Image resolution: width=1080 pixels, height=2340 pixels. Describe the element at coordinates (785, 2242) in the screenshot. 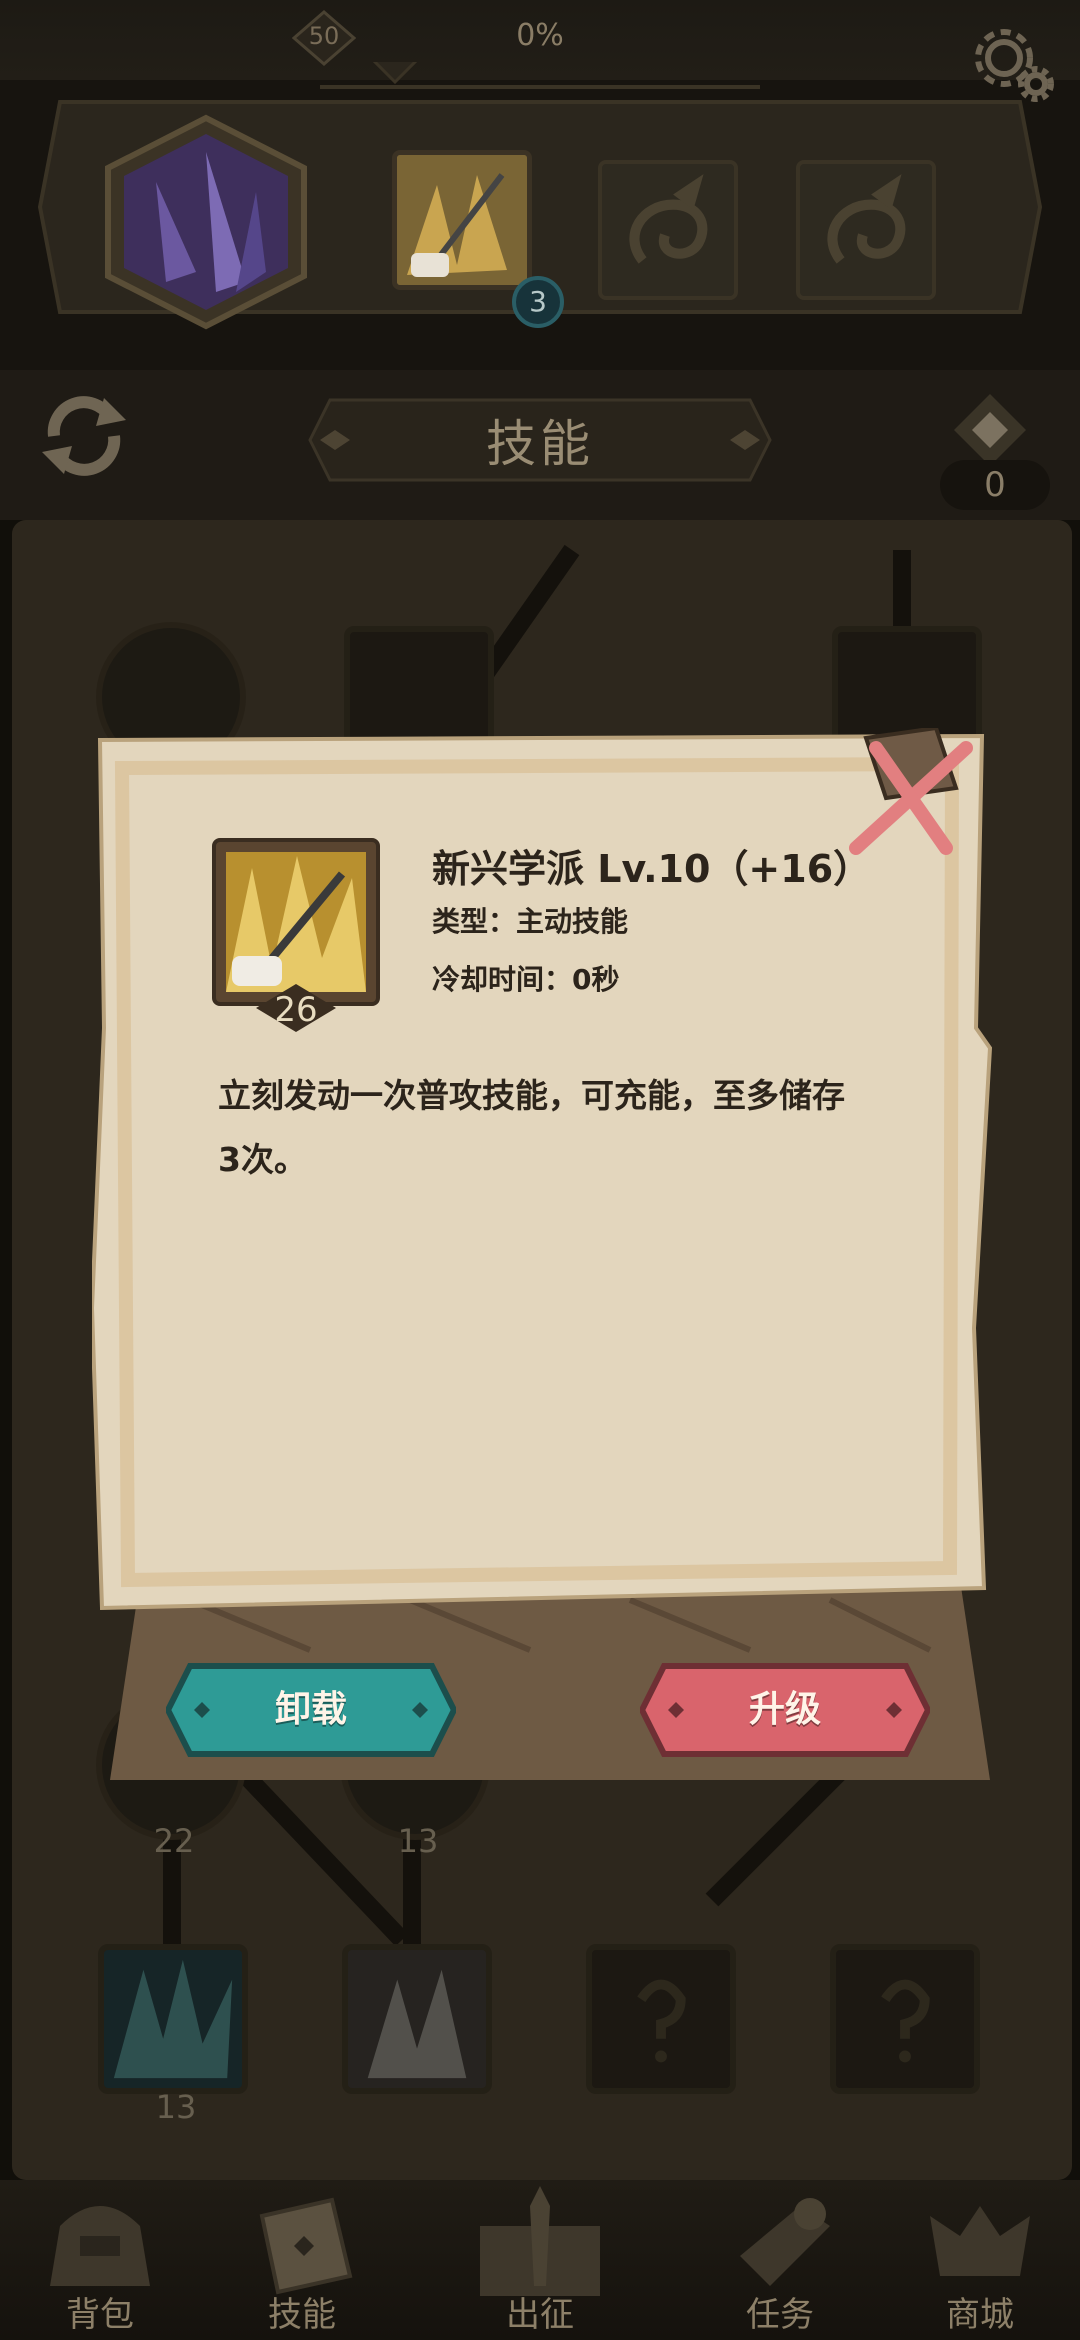

I see `scroll-icon` at that location.